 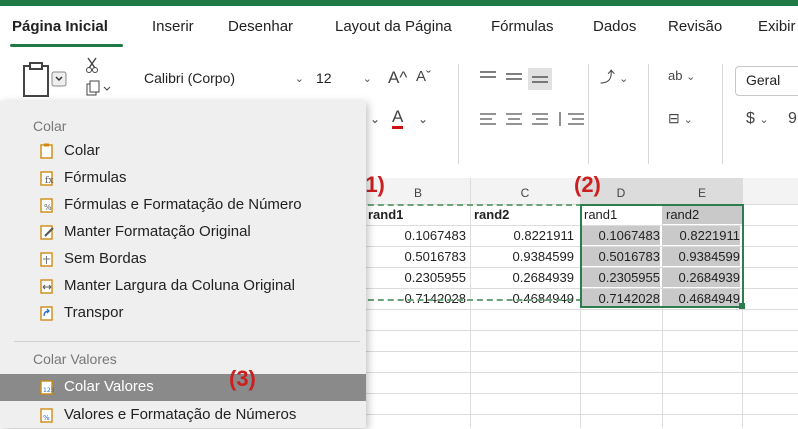 I want to click on paste-formulas-number-format-icon: %, so click(x=46, y=205).